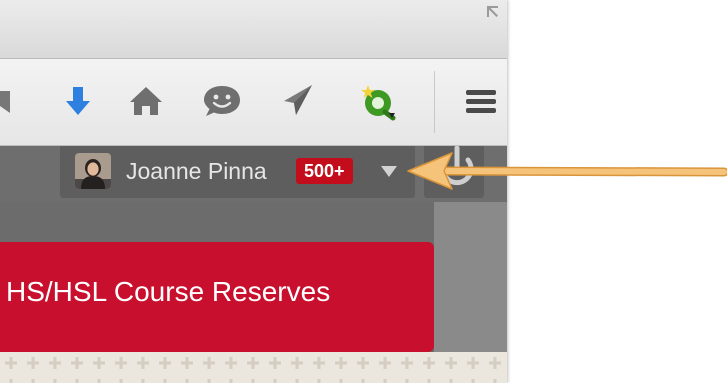 This screenshot has height=383, width=727. What do you see at coordinates (253, 367) in the screenshot?
I see `decorative-pattern` at bounding box center [253, 367].